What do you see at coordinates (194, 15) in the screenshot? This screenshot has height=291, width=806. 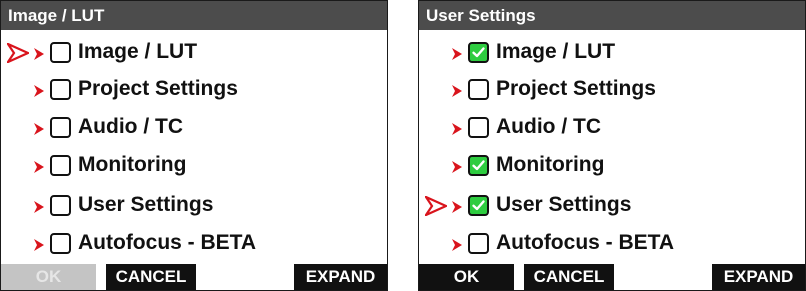 I see `panel-title: Image / LUT` at bounding box center [194, 15].